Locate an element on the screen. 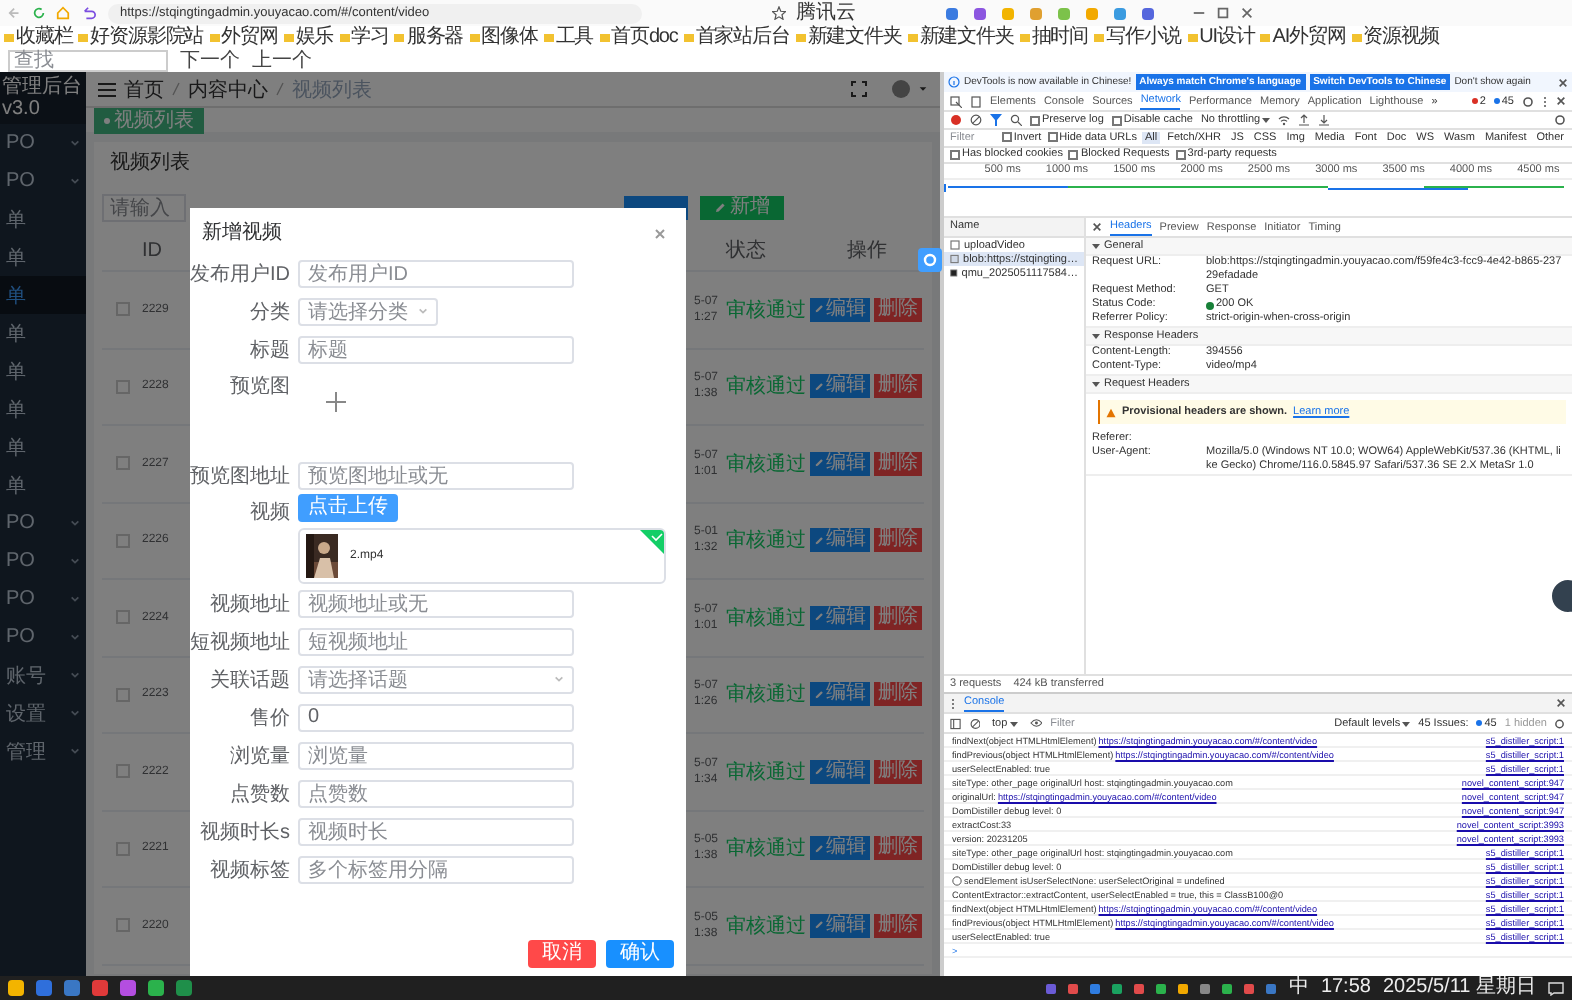 This screenshot has height=1000, width=1572. upload-icon is located at coordinates (1304, 120).